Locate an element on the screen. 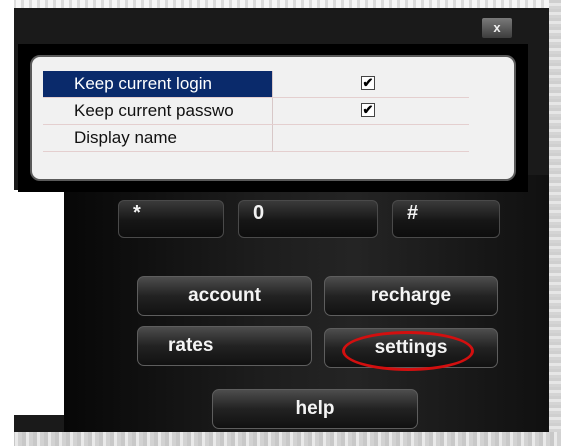 This screenshot has width=561, height=446. torn-edge-top is located at coordinates (280, 4).